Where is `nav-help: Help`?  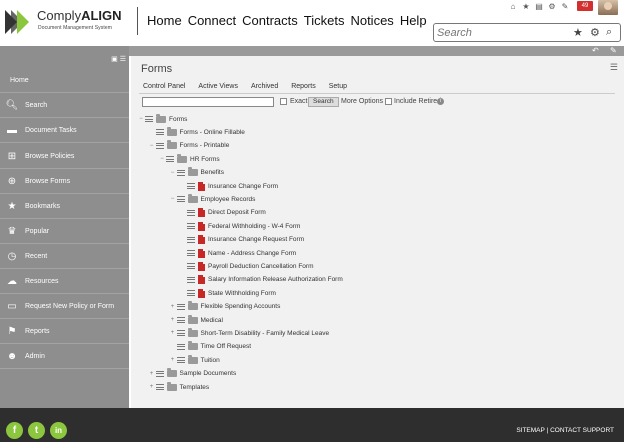
nav-help: Help is located at coordinates (413, 20).